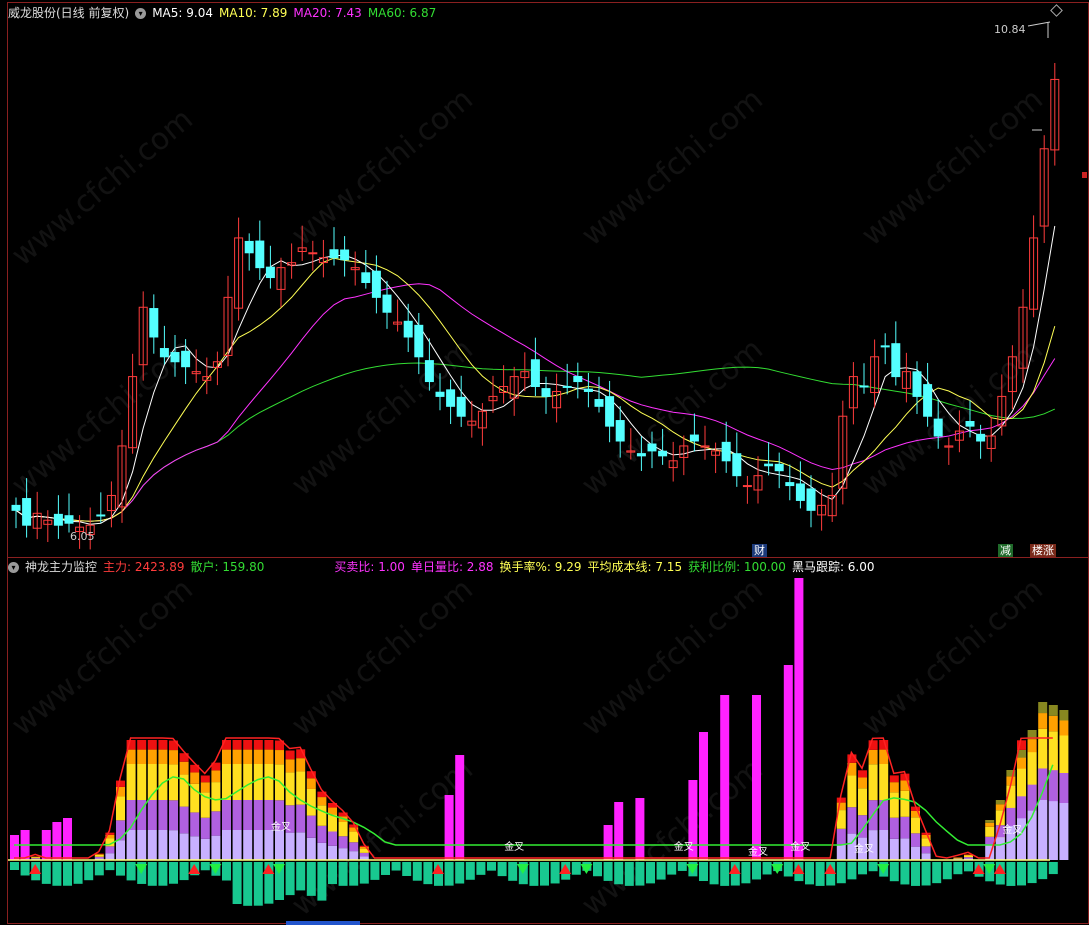 The width and height of the screenshot is (1089, 925). I want to click on high-marker-arrow, so click(1039, 24).